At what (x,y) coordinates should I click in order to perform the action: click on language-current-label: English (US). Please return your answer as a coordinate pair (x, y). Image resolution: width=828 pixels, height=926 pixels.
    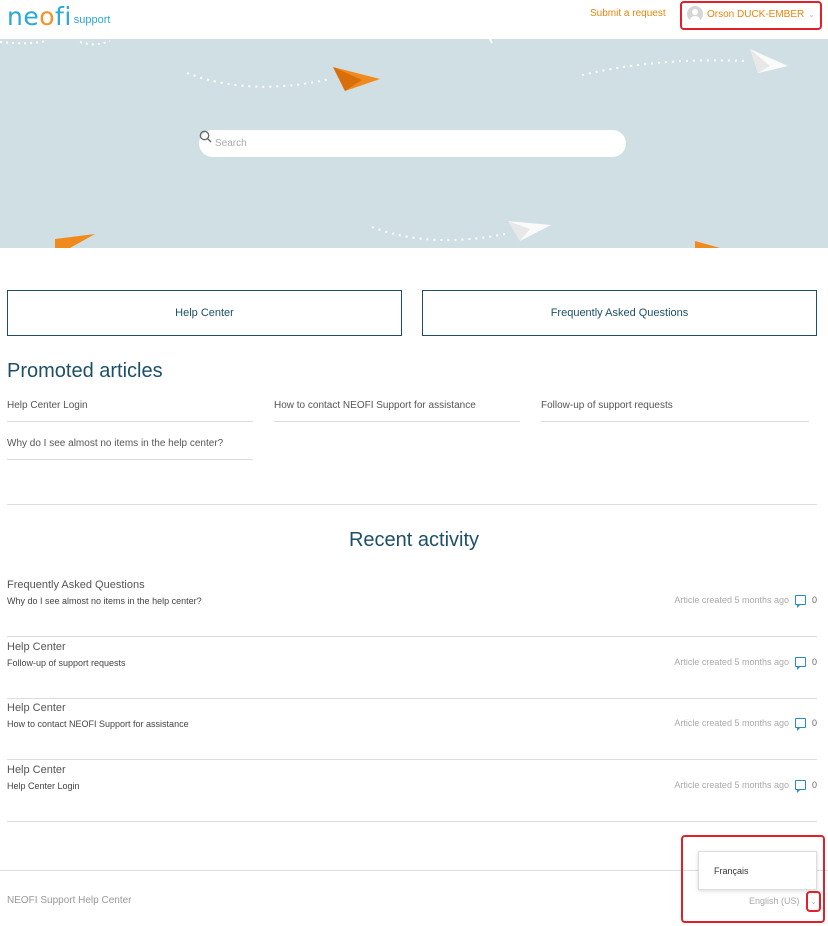
    Looking at the image, I should click on (774, 901).